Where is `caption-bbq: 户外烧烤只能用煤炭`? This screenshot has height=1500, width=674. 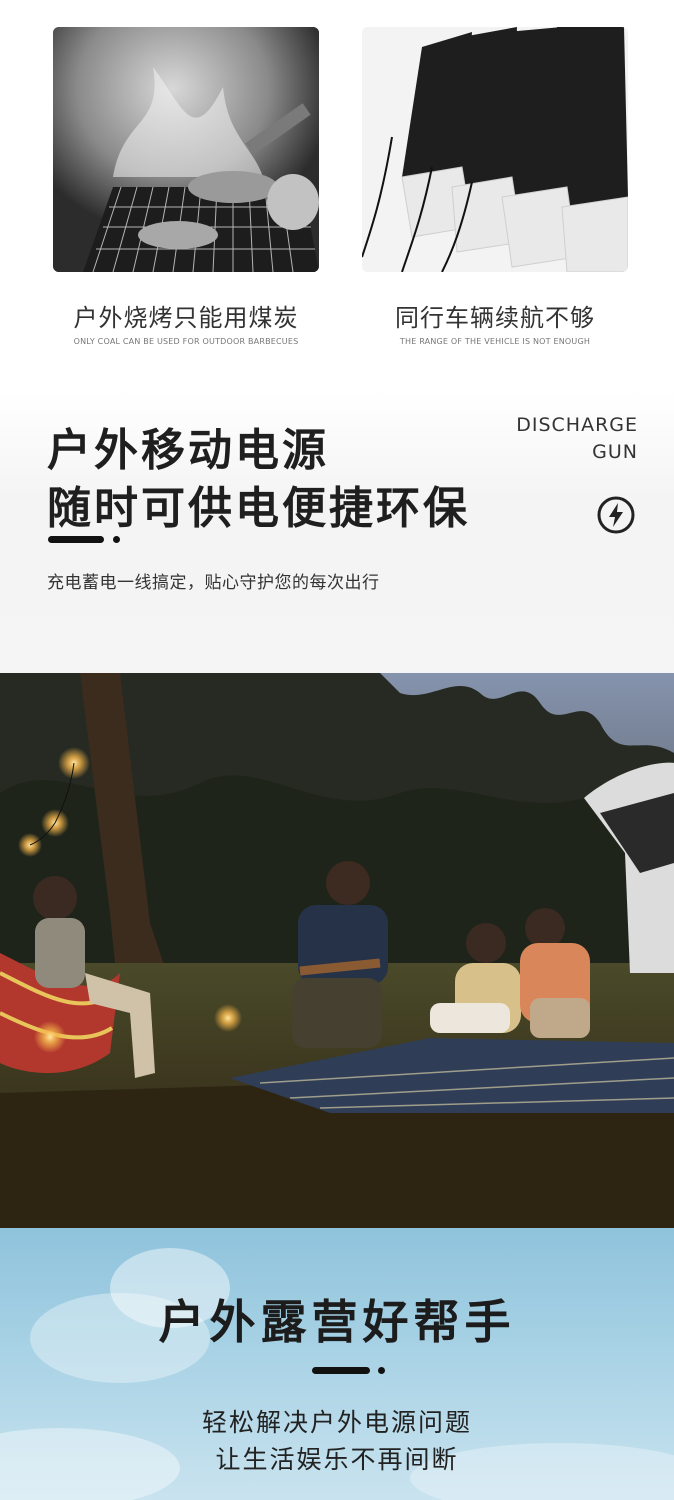 caption-bbq: 户外烧烤只能用煤炭 is located at coordinates (186, 318).